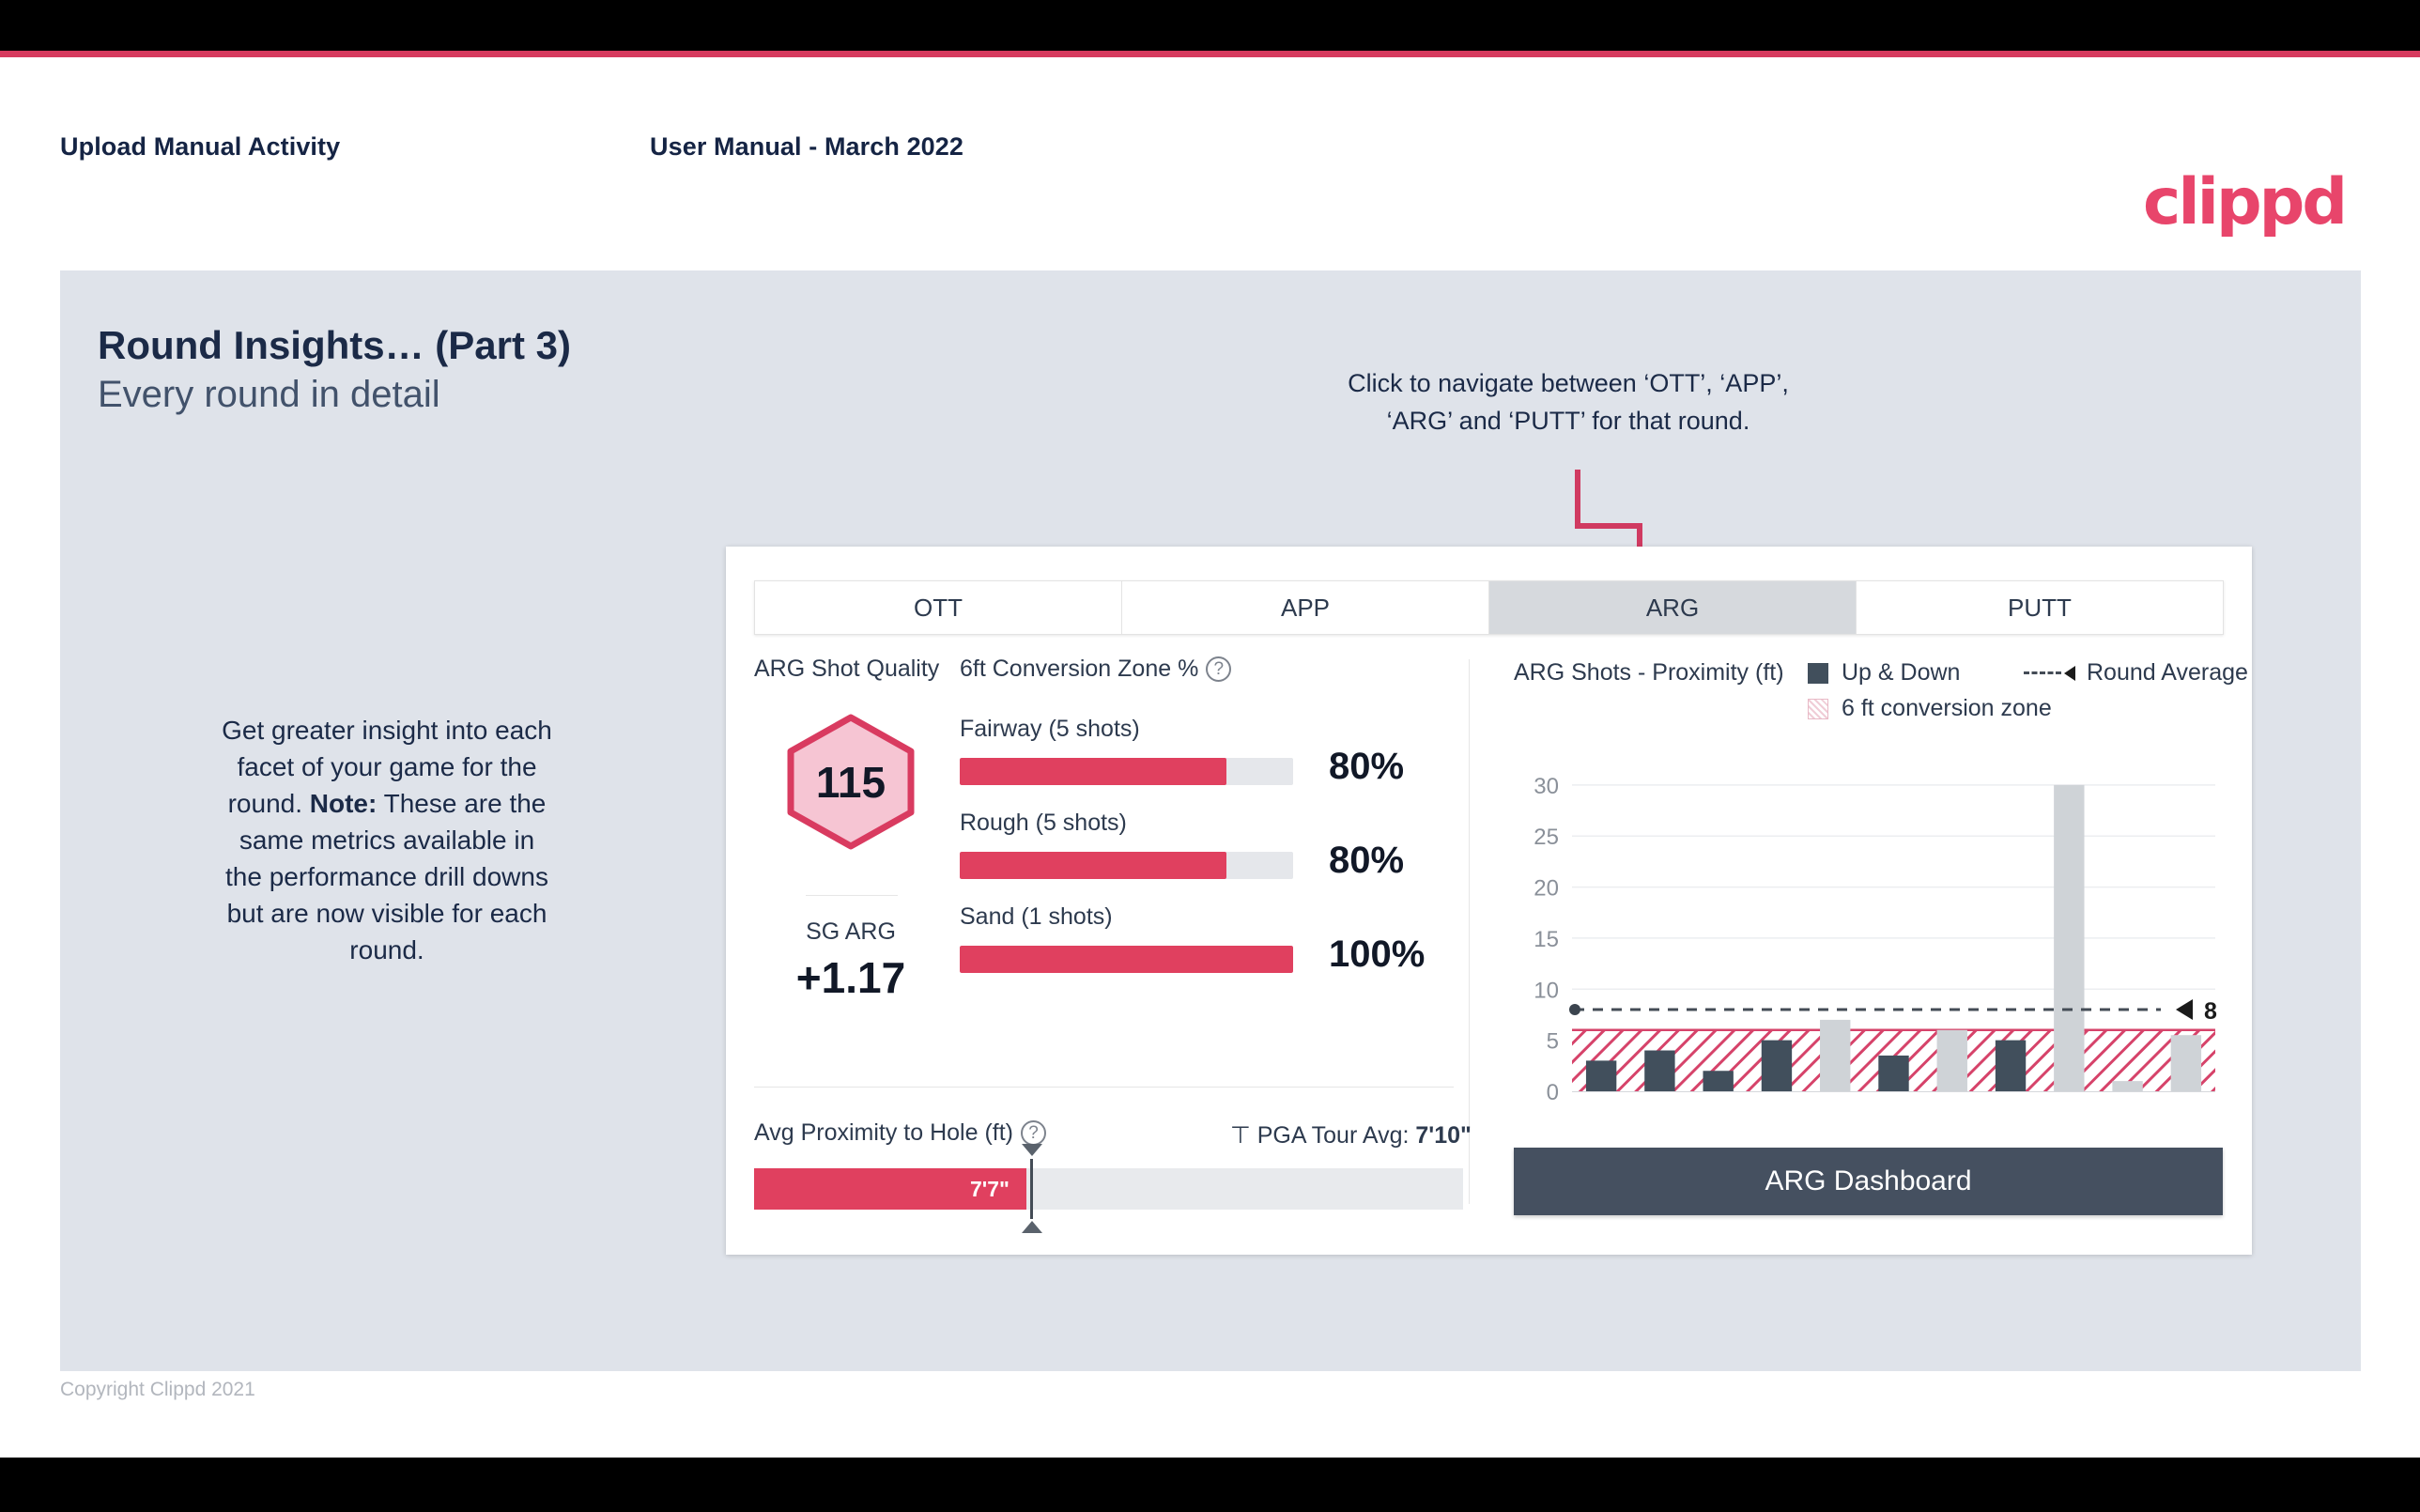 The image size is (2420, 1512). Describe the element at coordinates (1818, 708) in the screenshot. I see `hatched-swatch-icon` at that location.